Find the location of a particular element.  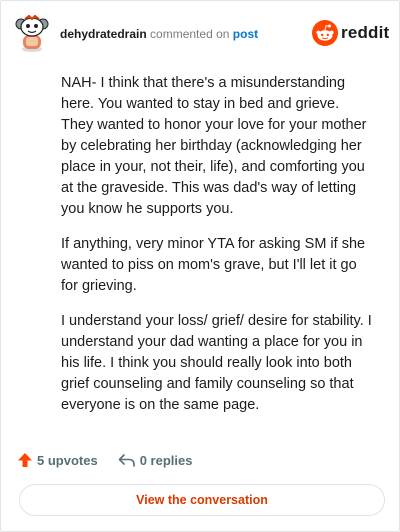

upvote-button: 5 upvotes is located at coordinates (57, 460).